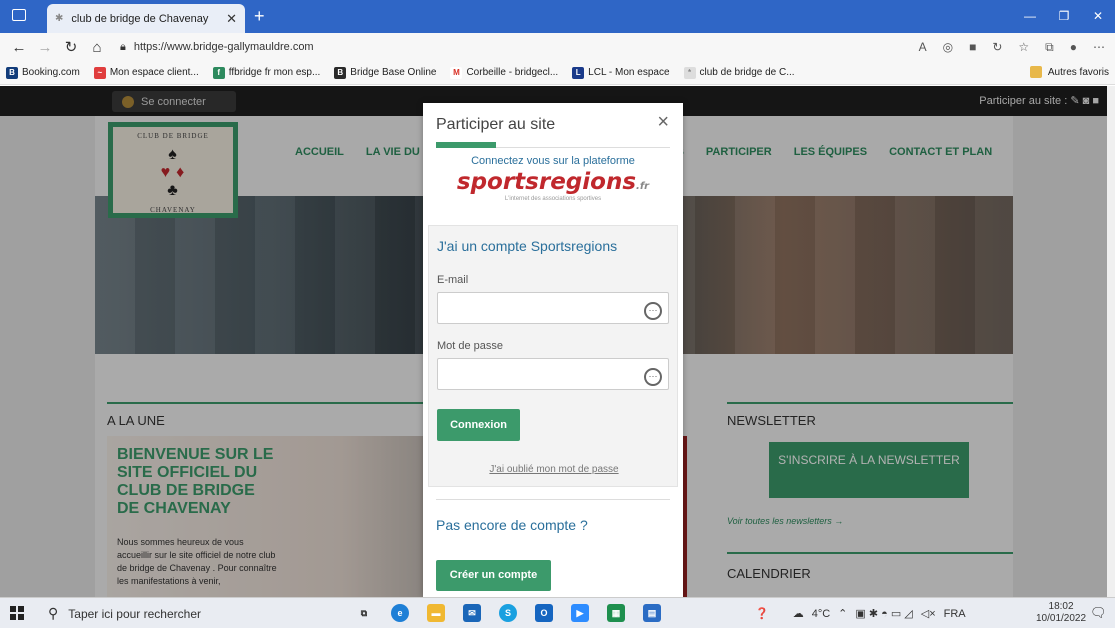  What do you see at coordinates (842, 613) in the screenshot?
I see `chevron-up-icon: ⌃` at bounding box center [842, 613].